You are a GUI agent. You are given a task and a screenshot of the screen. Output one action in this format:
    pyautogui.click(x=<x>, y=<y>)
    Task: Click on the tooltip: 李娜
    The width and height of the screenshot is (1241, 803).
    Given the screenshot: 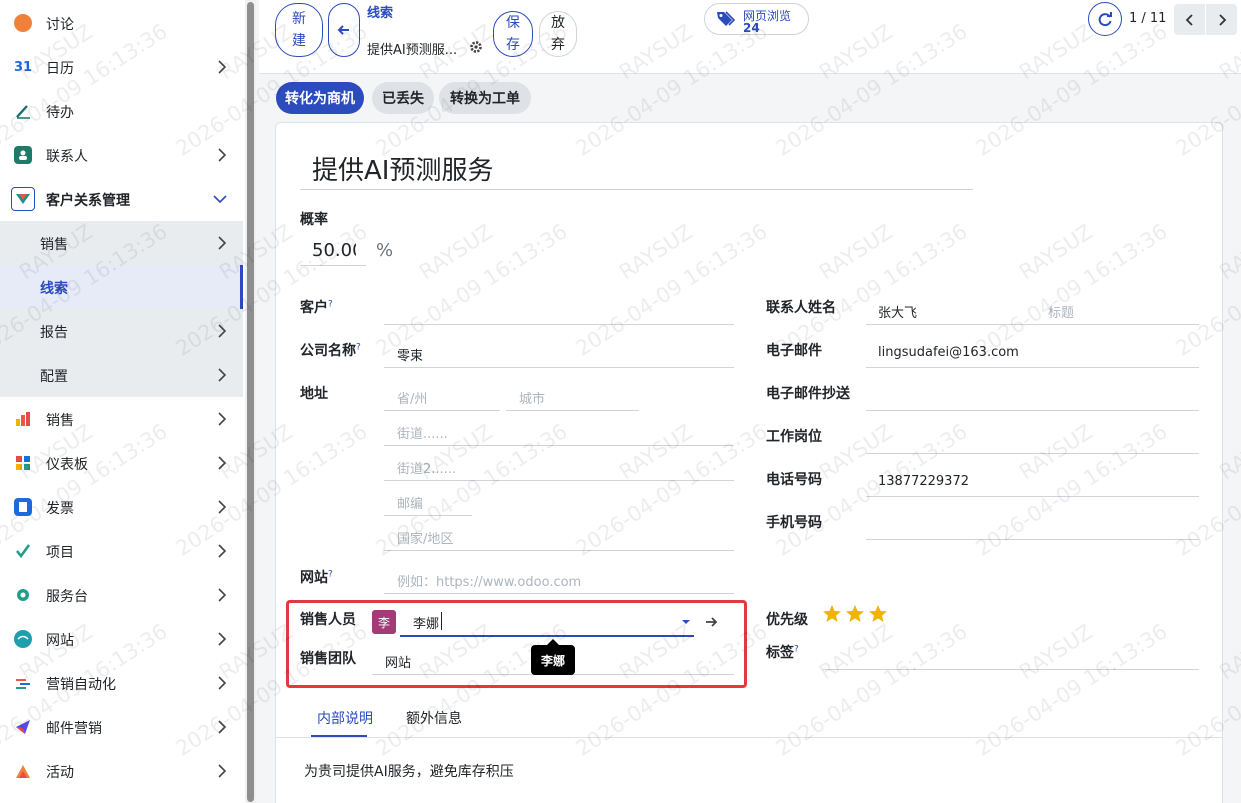 What is the action you would take?
    pyautogui.click(x=553, y=657)
    